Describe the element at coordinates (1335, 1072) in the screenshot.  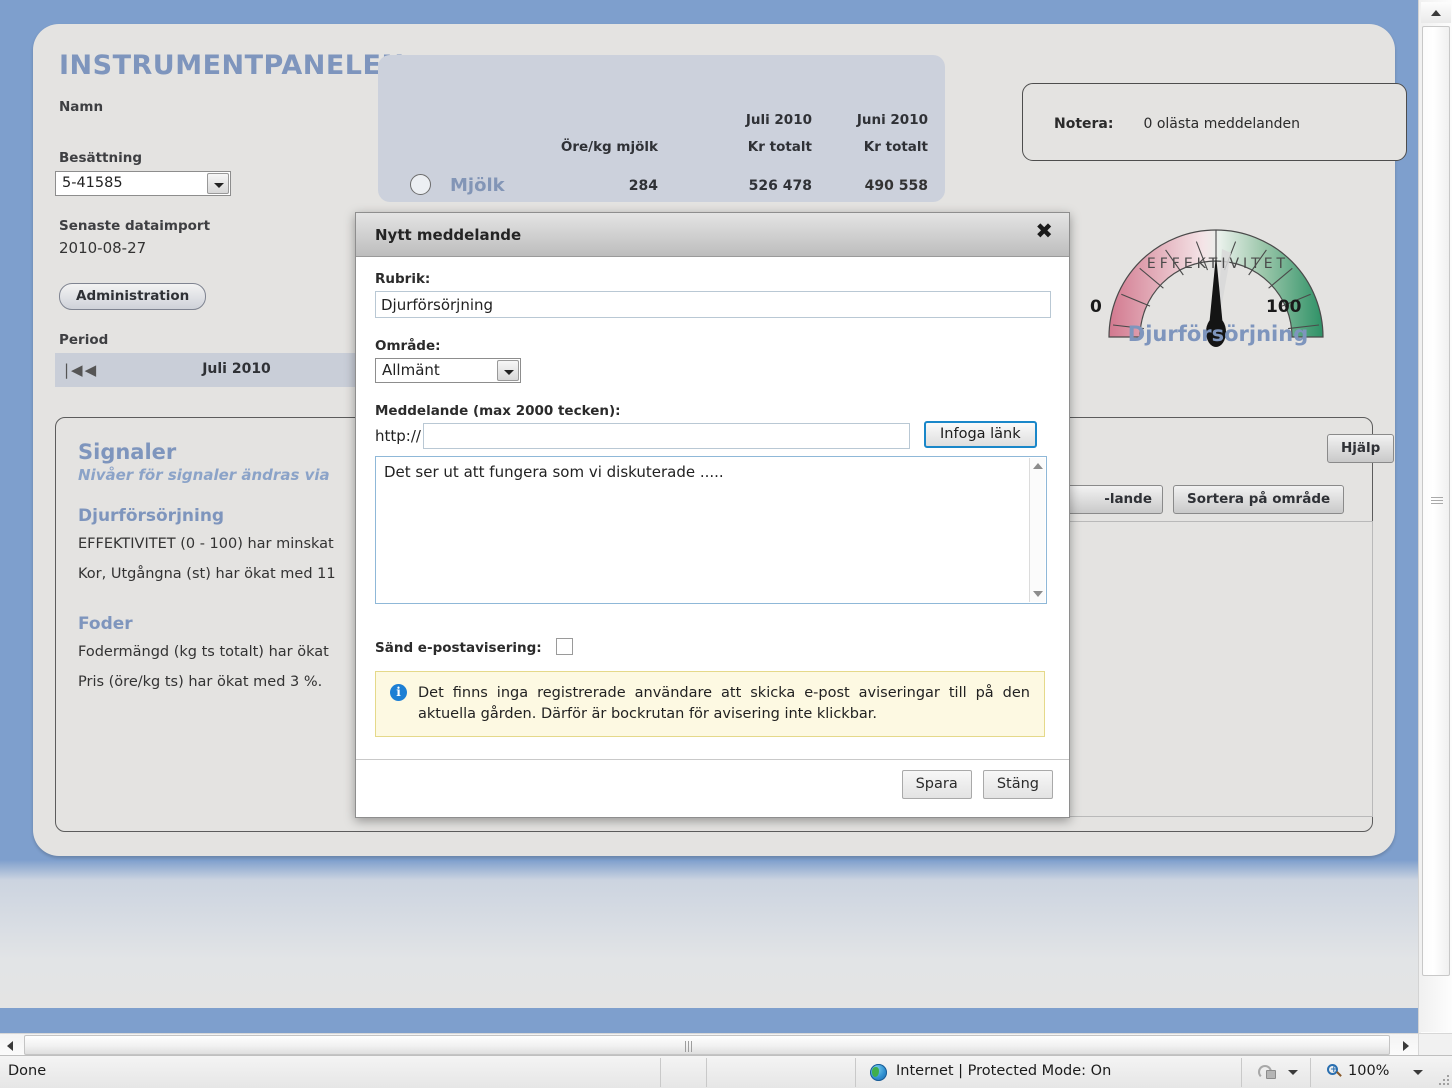
I see `zoom-icon: +` at that location.